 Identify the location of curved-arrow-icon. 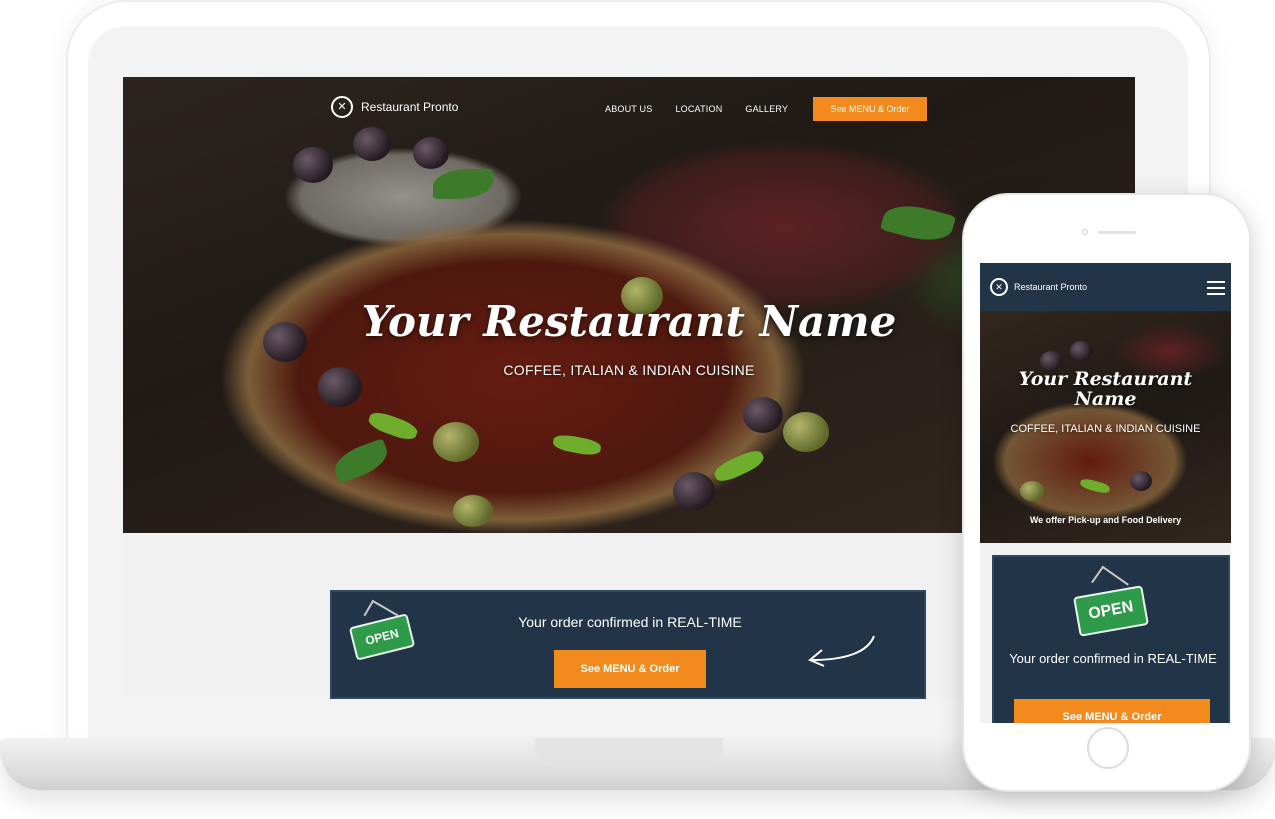
(841, 651).